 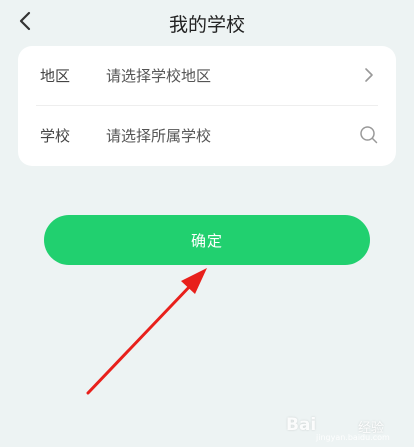 I want to click on search-icon, so click(x=369, y=135).